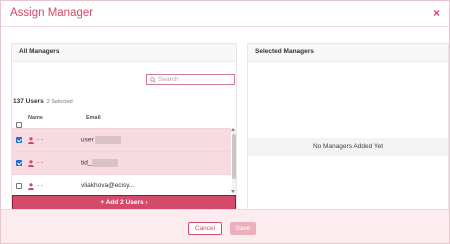  Describe the element at coordinates (233, 191) in the screenshot. I see `scroll-down-arrow-icon` at that location.